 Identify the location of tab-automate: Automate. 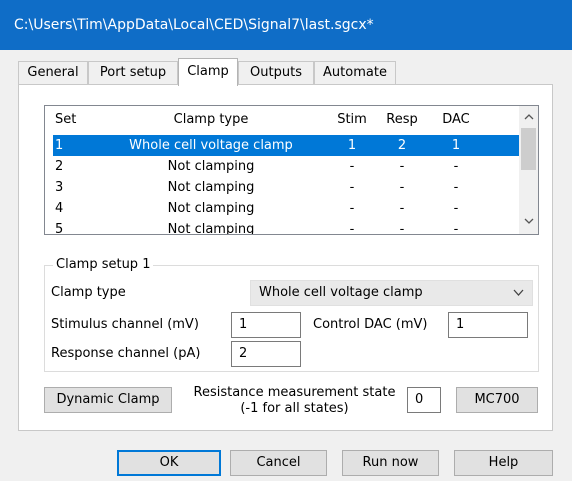
(355, 73).